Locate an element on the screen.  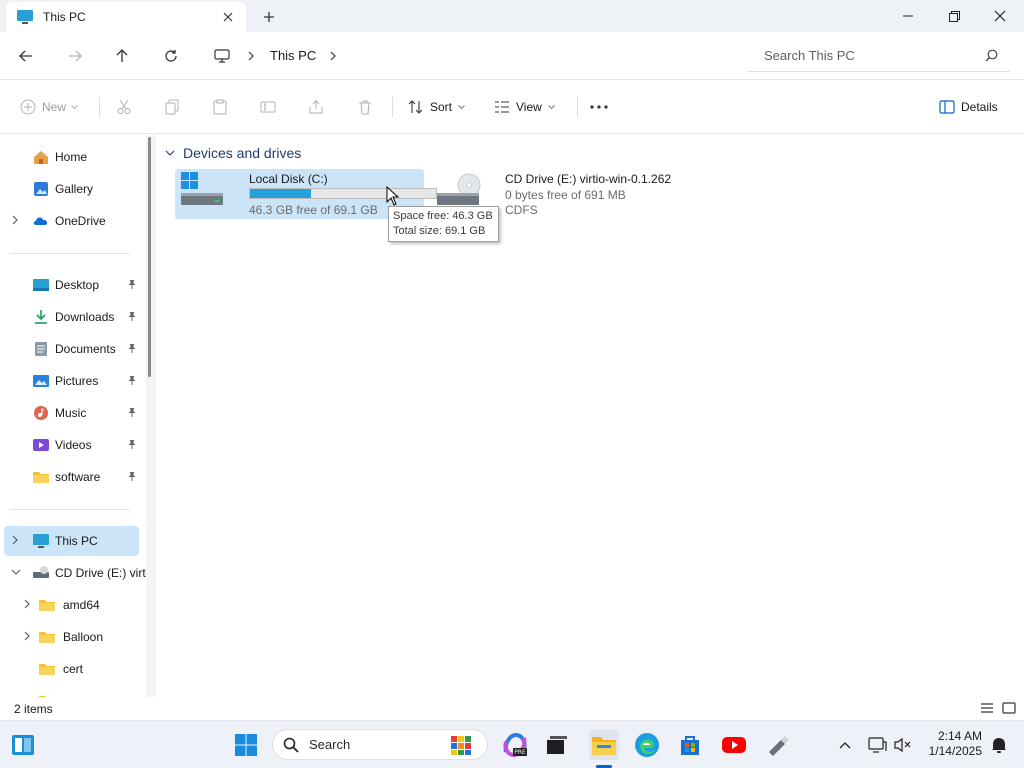
scissors-icon is located at coordinates (124, 106).